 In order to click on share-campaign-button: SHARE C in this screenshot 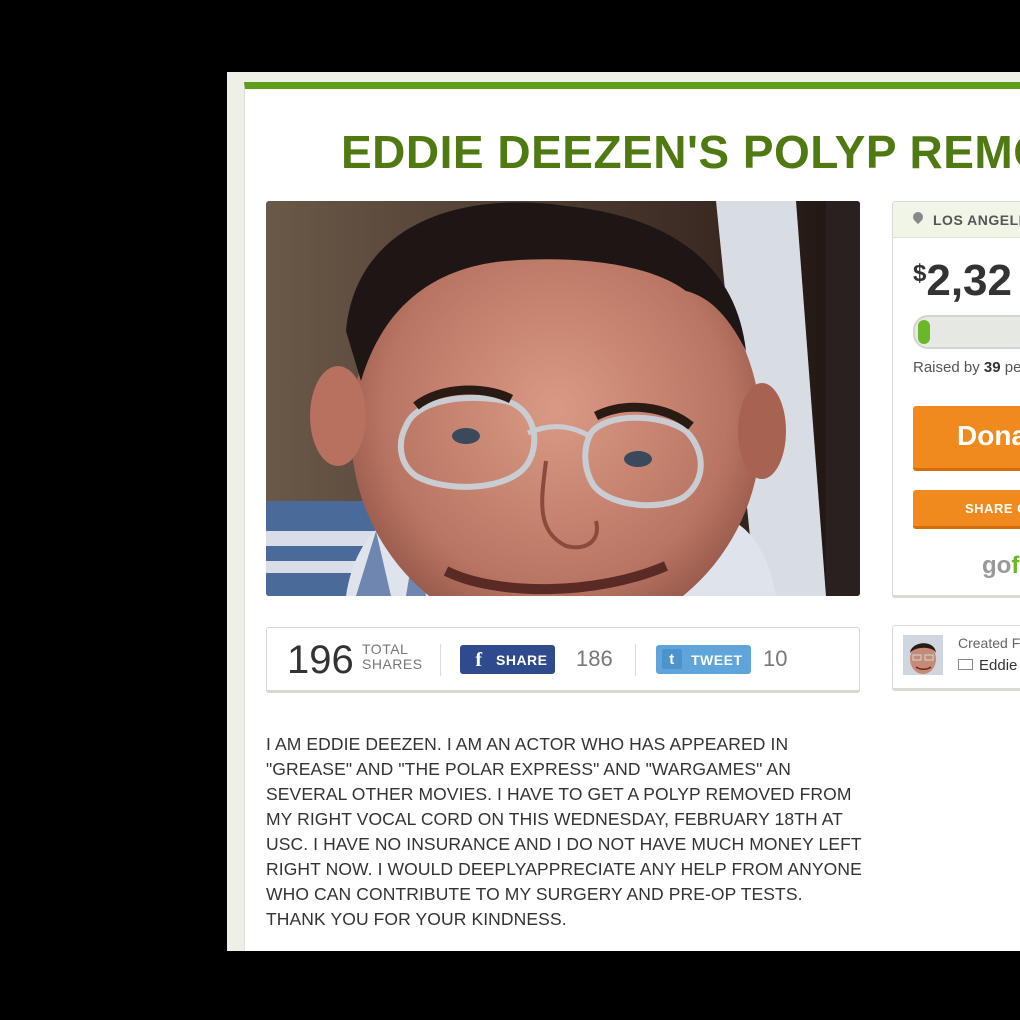, I will do `click(966, 509)`.